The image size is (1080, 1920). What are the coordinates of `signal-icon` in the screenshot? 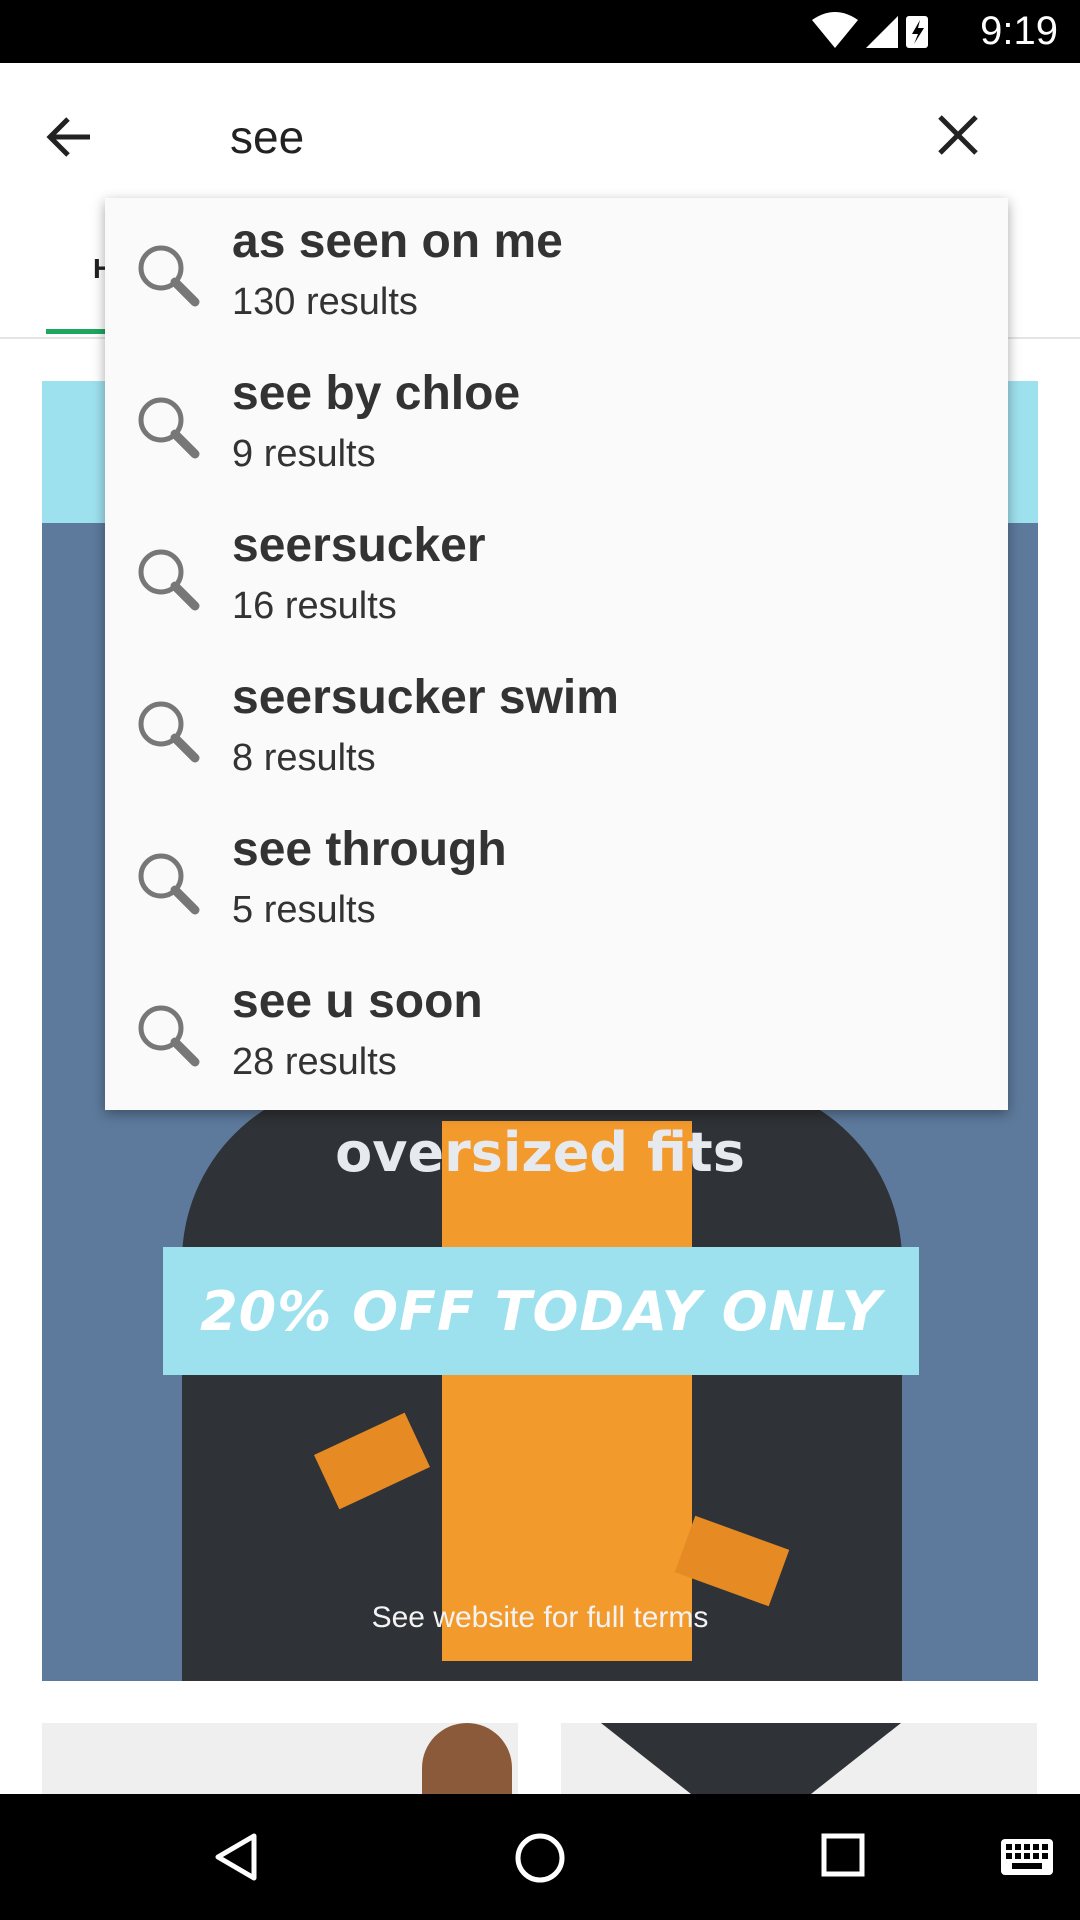 It's located at (882, 32).